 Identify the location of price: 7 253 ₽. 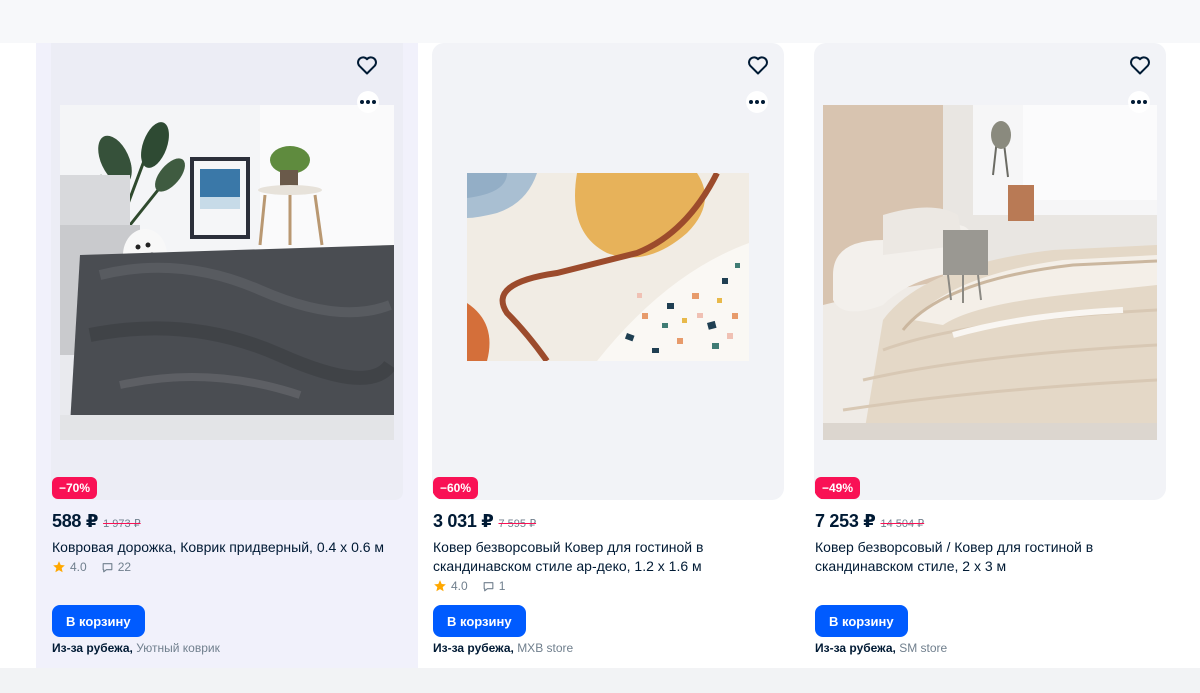
(845, 521).